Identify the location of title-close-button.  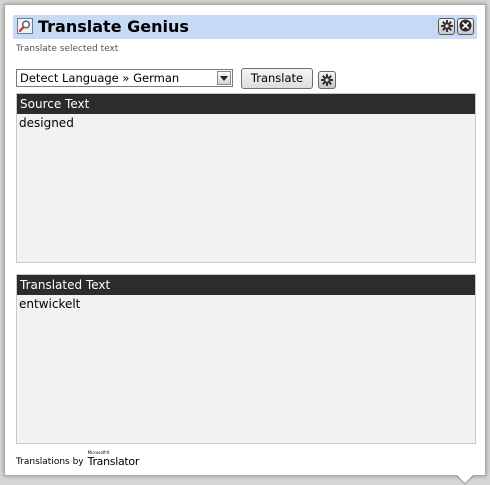
(465, 26).